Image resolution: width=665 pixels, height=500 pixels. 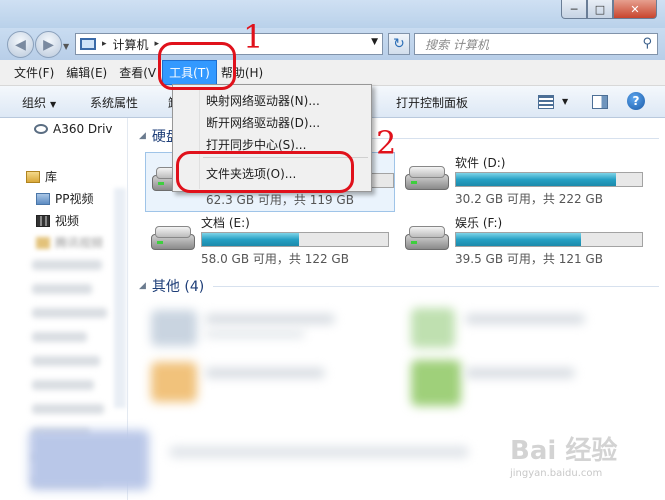 I want to click on drive-free-space: 39.5 GB 可用，共 121 GB, so click(x=529, y=259).